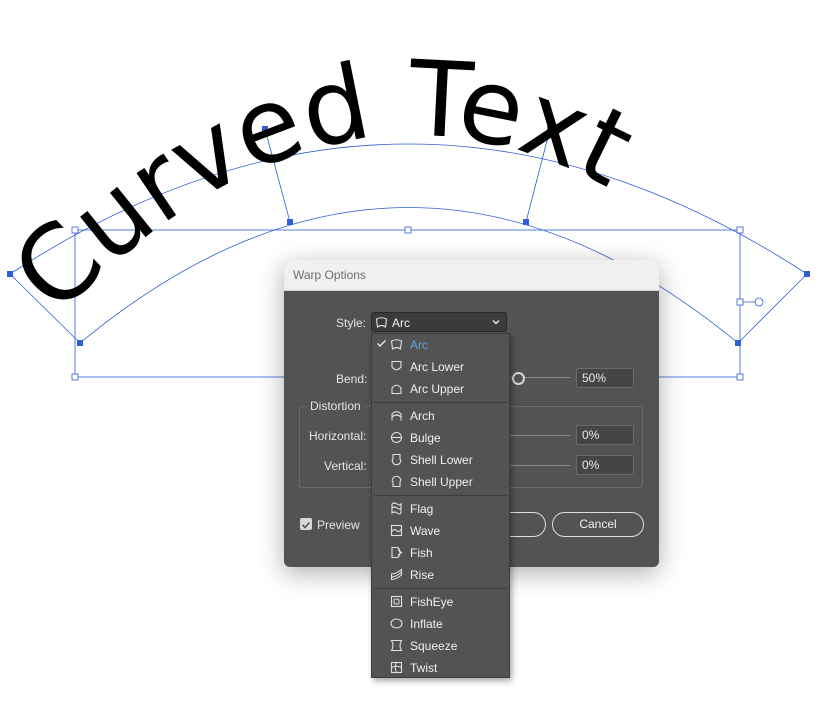 This screenshot has height=726, width=820. Describe the element at coordinates (425, 438) in the screenshot. I see `menu-item-label: Bulge` at that location.